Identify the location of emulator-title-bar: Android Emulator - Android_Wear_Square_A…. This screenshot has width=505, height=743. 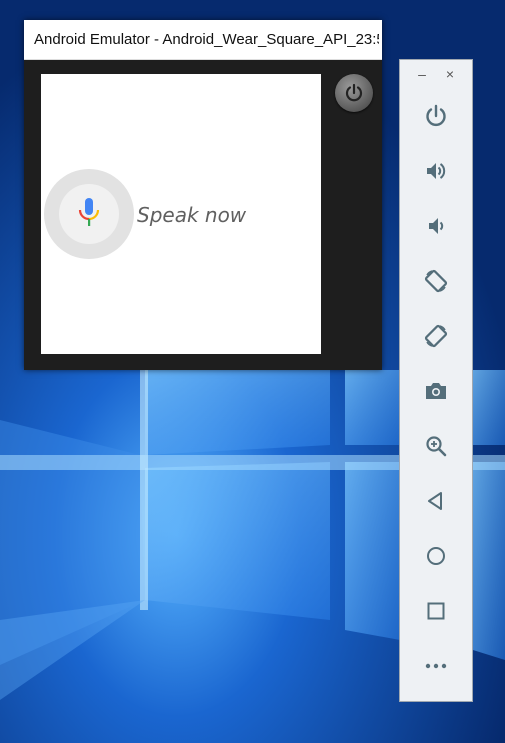
(203, 40).